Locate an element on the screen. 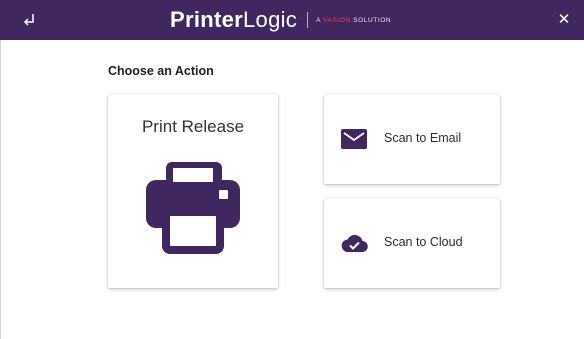 The height and width of the screenshot is (339, 584). scan-to-cloud-card: Scan to Cloud is located at coordinates (412, 243).